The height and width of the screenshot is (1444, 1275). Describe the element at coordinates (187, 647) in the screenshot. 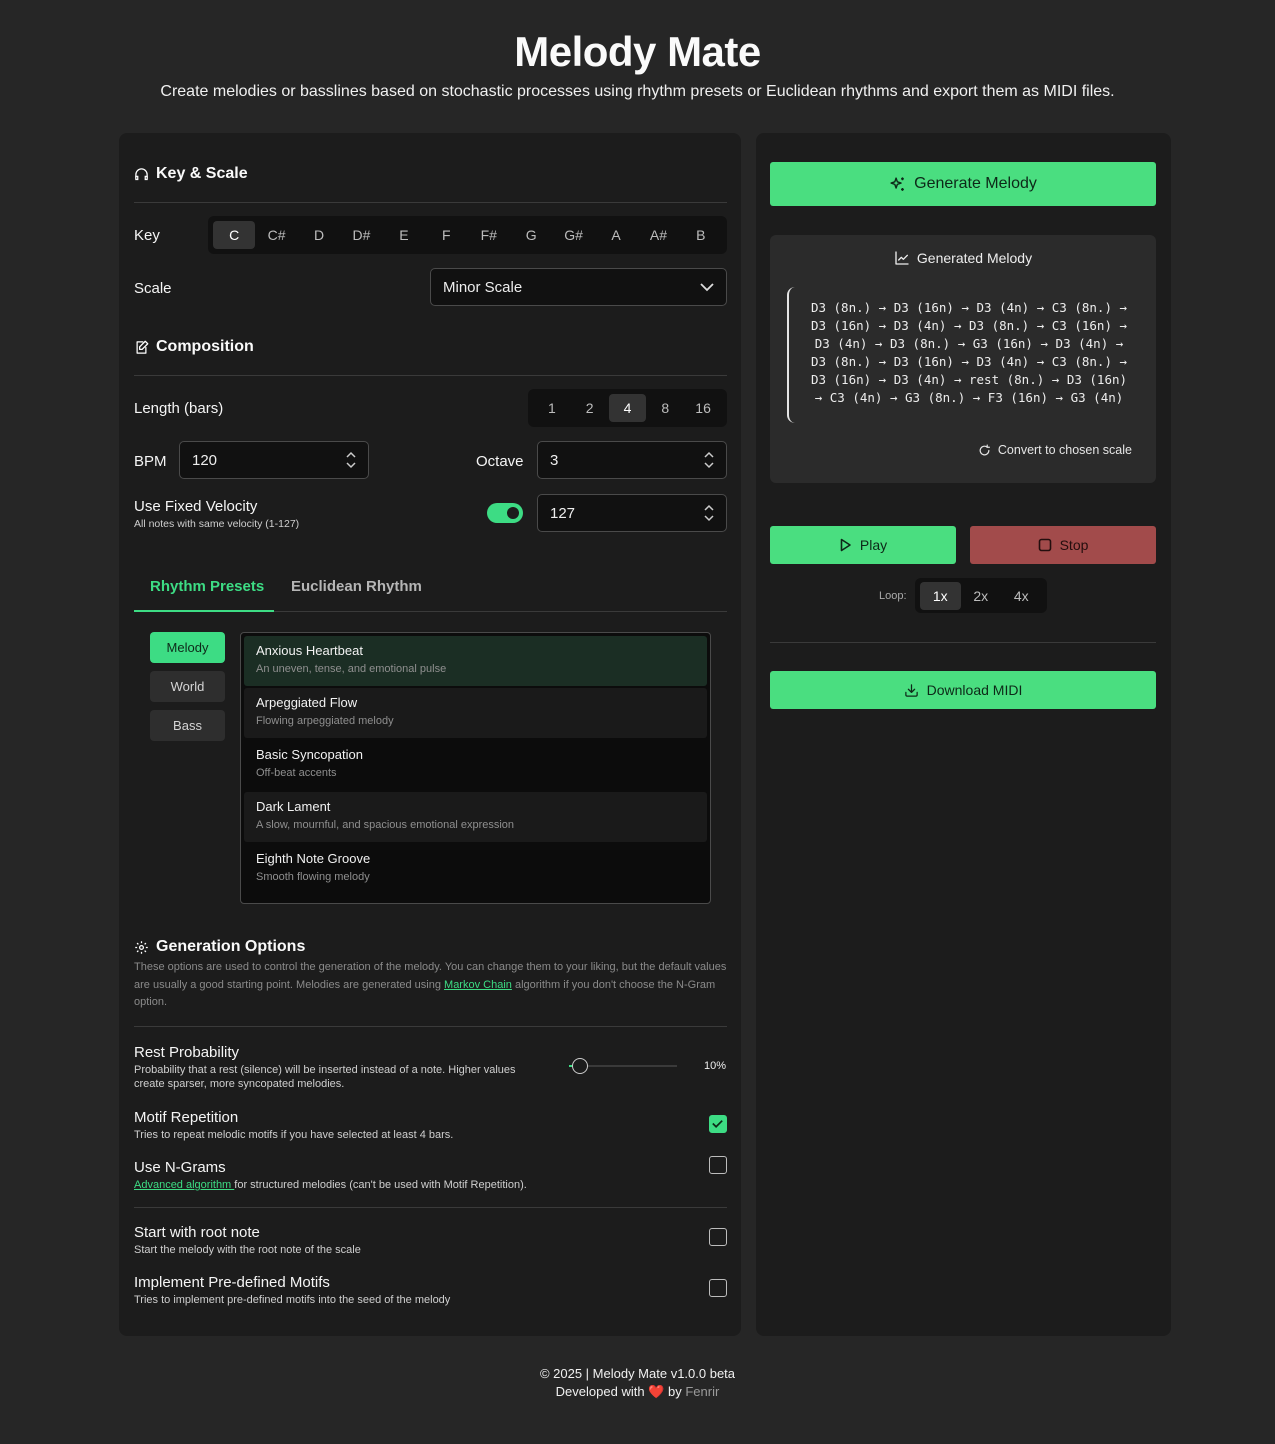

I see `category-melody: Melody` at that location.